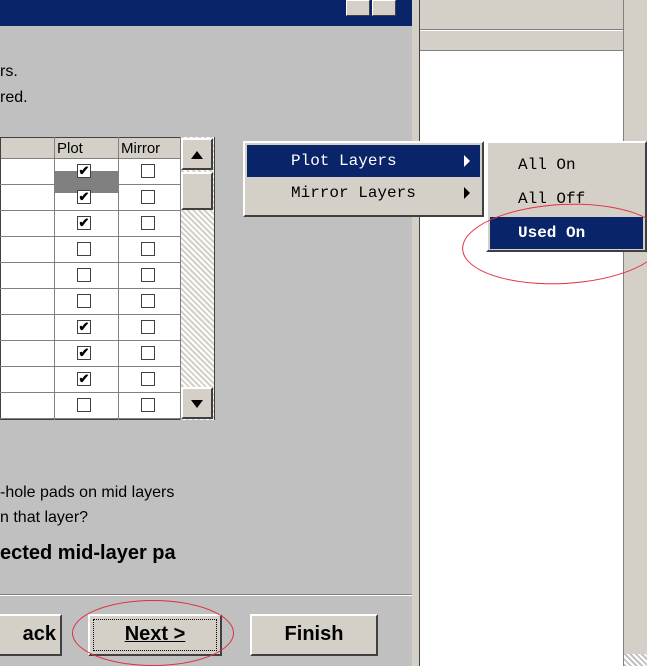 Image resolution: width=647 pixels, height=666 pixels. Describe the element at coordinates (416, 333) in the screenshot. I see `dialog-border` at that location.